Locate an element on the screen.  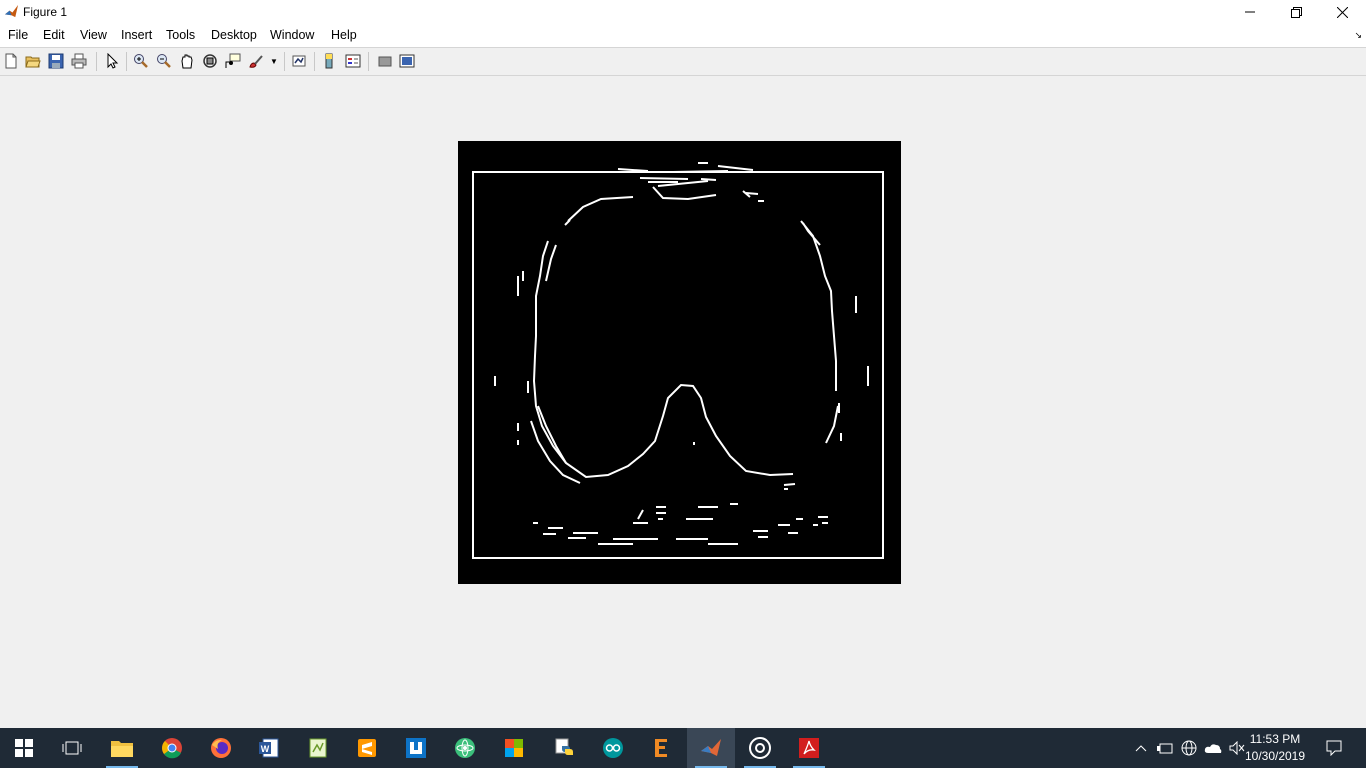
eclipse-icon is located at coordinates (661, 748).